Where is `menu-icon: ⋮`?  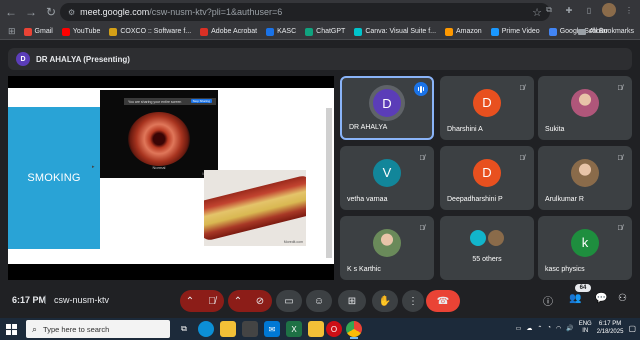
menu-icon: ⋮ is located at coordinates (629, 10).